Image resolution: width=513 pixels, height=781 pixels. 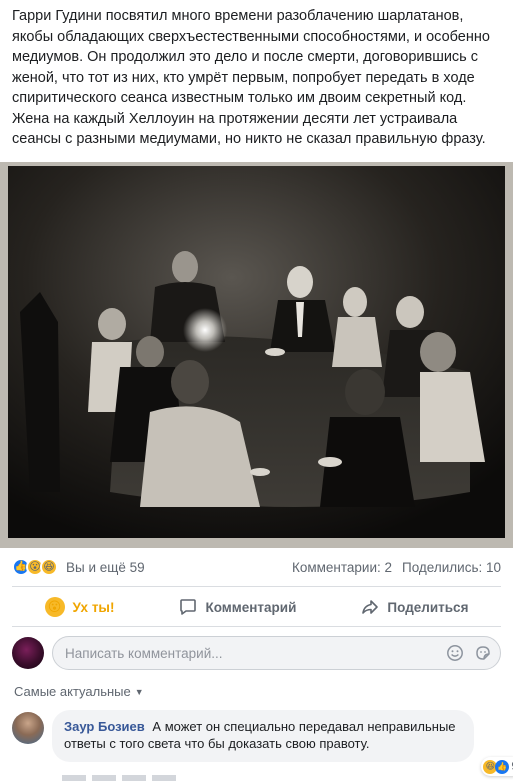 I want to click on sort-label: Самые актуальные, so click(x=72, y=691).